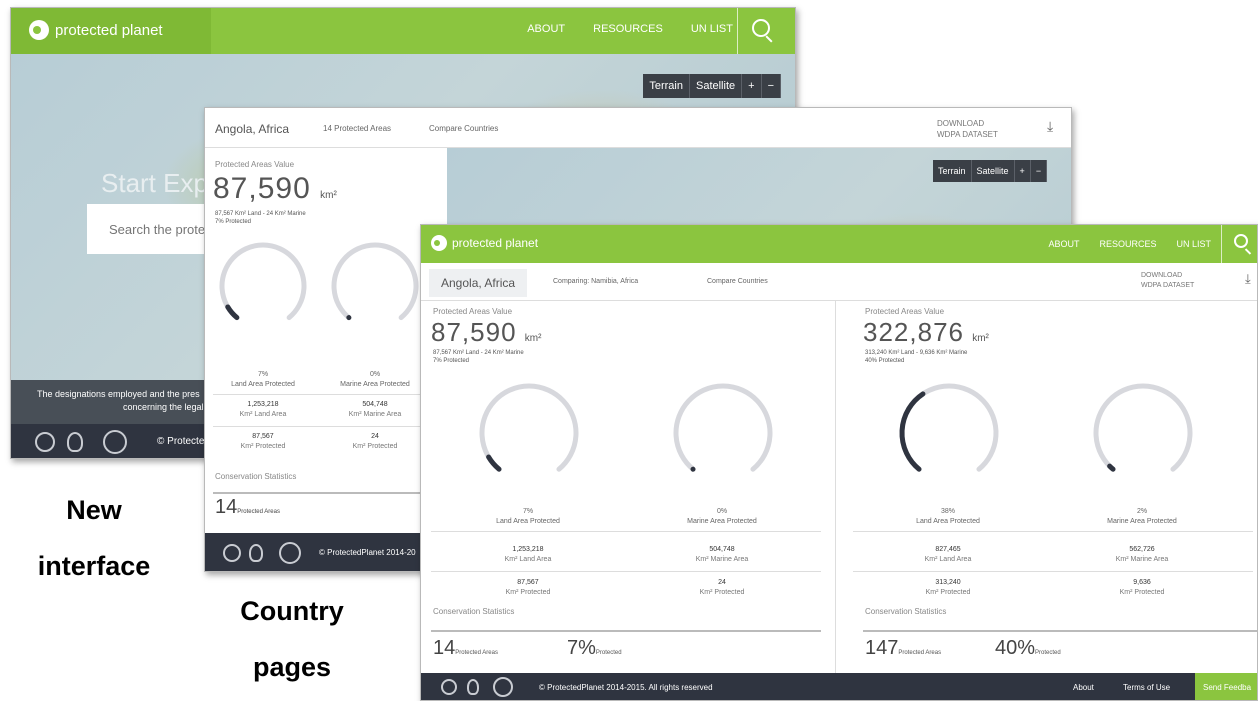 Image resolution: width=1258 pixels, height=701 pixels. I want to click on marine-protected-value: 24, so click(722, 582).